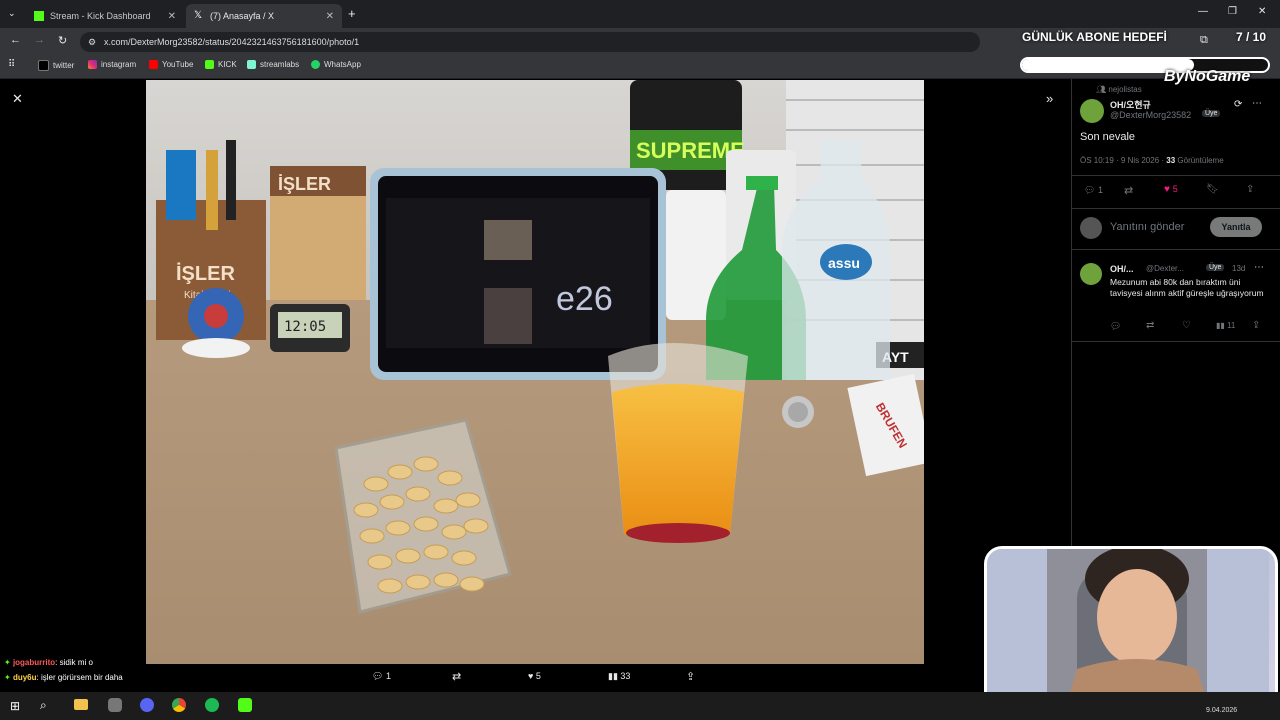 The height and width of the screenshot is (720, 1280). What do you see at coordinates (273, 64) in the screenshot?
I see `bookmark-streamlabs: streamlabs` at bounding box center [273, 64].